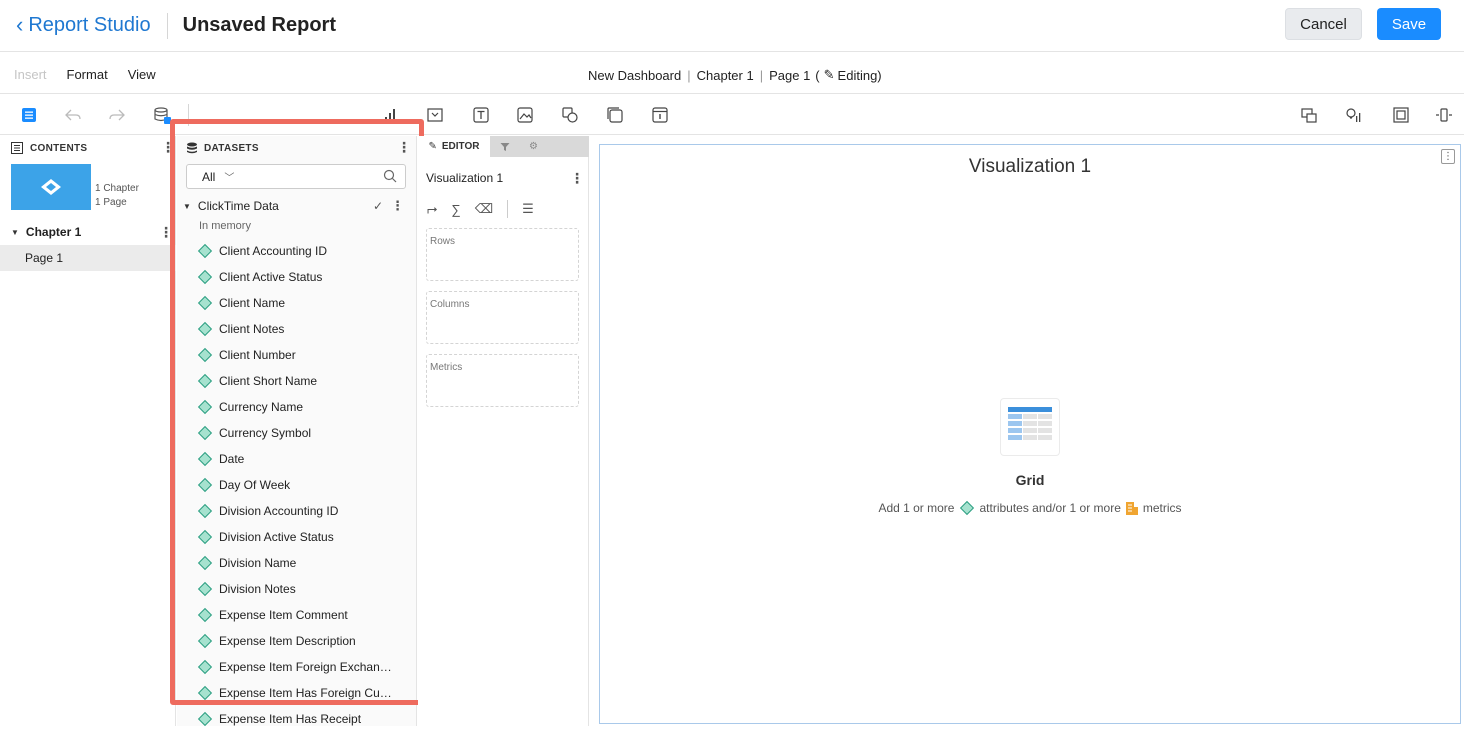 The height and width of the screenshot is (732, 1464). Describe the element at coordinates (142, 74) in the screenshot. I see `menu-view: View` at that location.